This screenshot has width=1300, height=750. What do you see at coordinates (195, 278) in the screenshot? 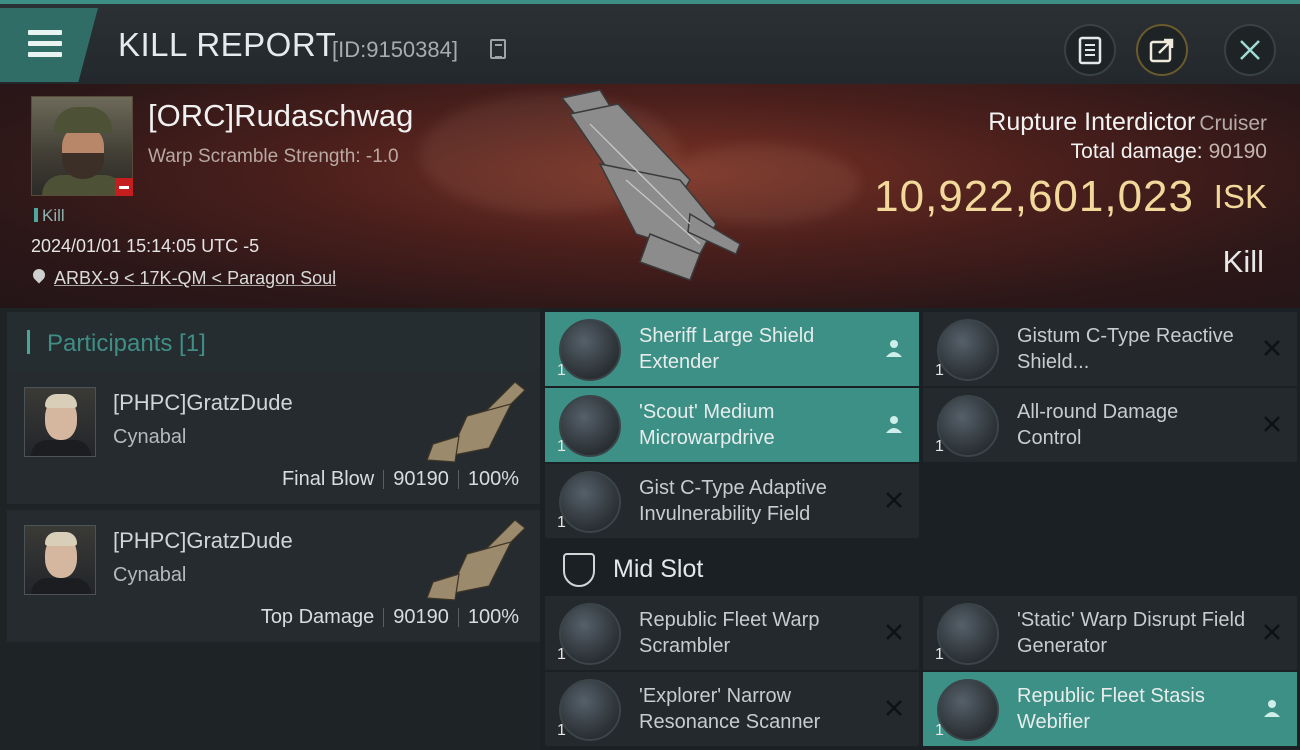
I see `kill-location-link: ARBX-9 < 17K-QM < Paragon Soul` at bounding box center [195, 278].